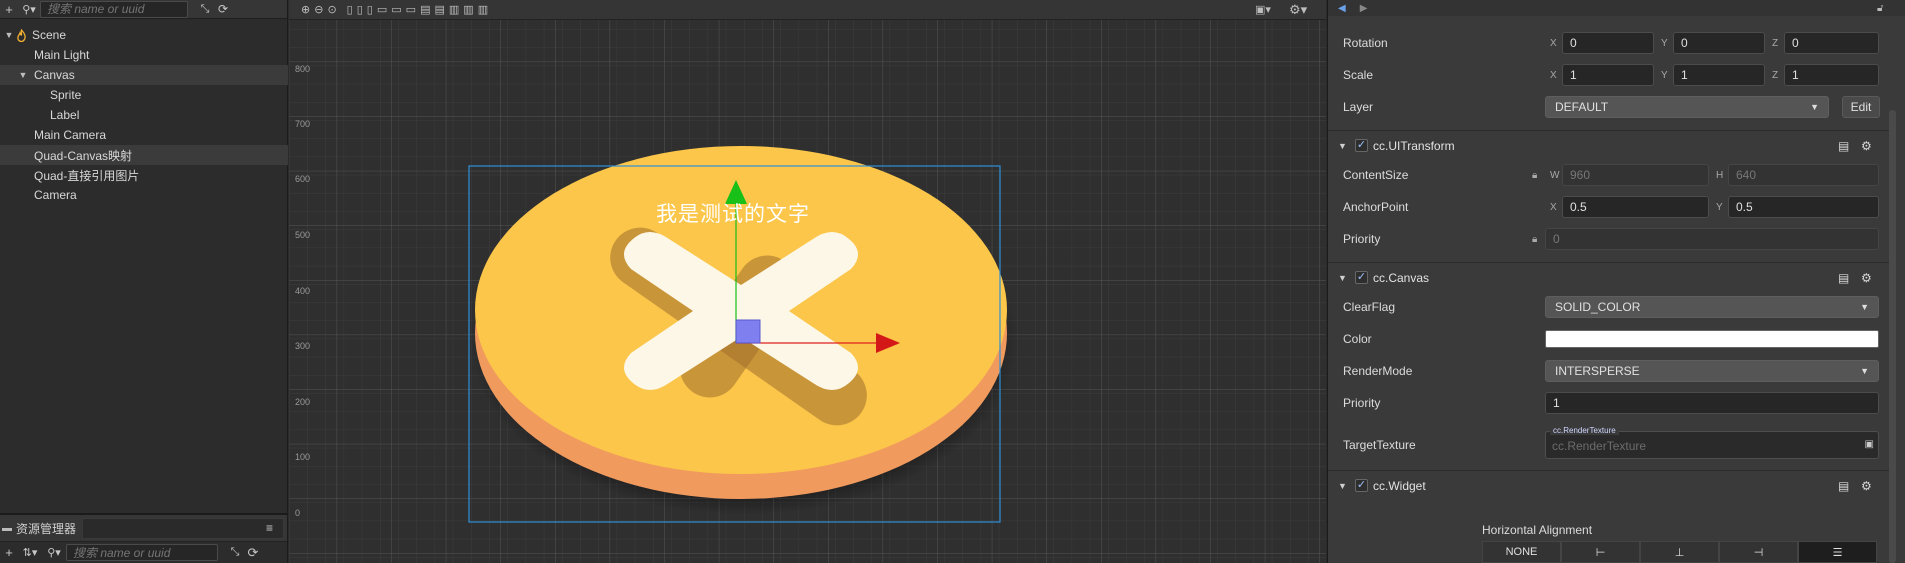 The width and height of the screenshot is (1905, 563). Describe the element at coordinates (269, 528) in the screenshot. I see `menu-icon: ≡` at that location.